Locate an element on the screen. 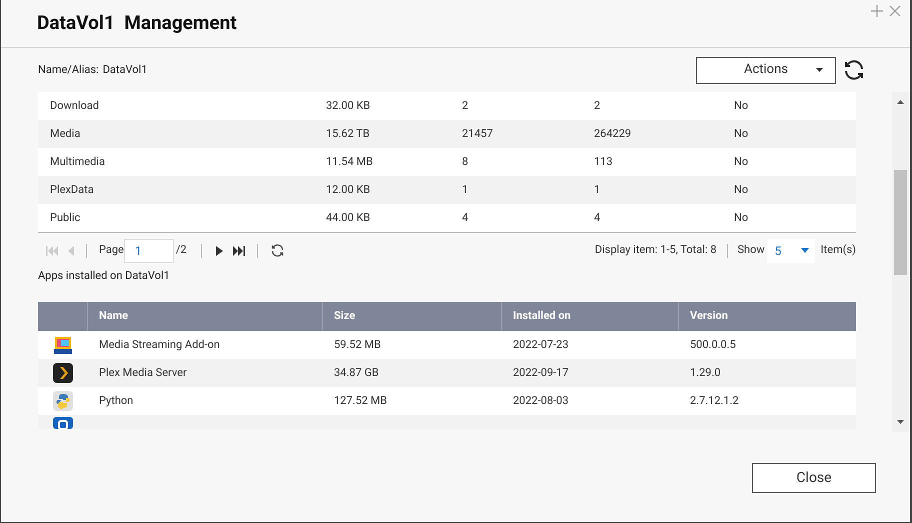 This screenshot has width=912, height=523. column-header: Size is located at coordinates (345, 316).